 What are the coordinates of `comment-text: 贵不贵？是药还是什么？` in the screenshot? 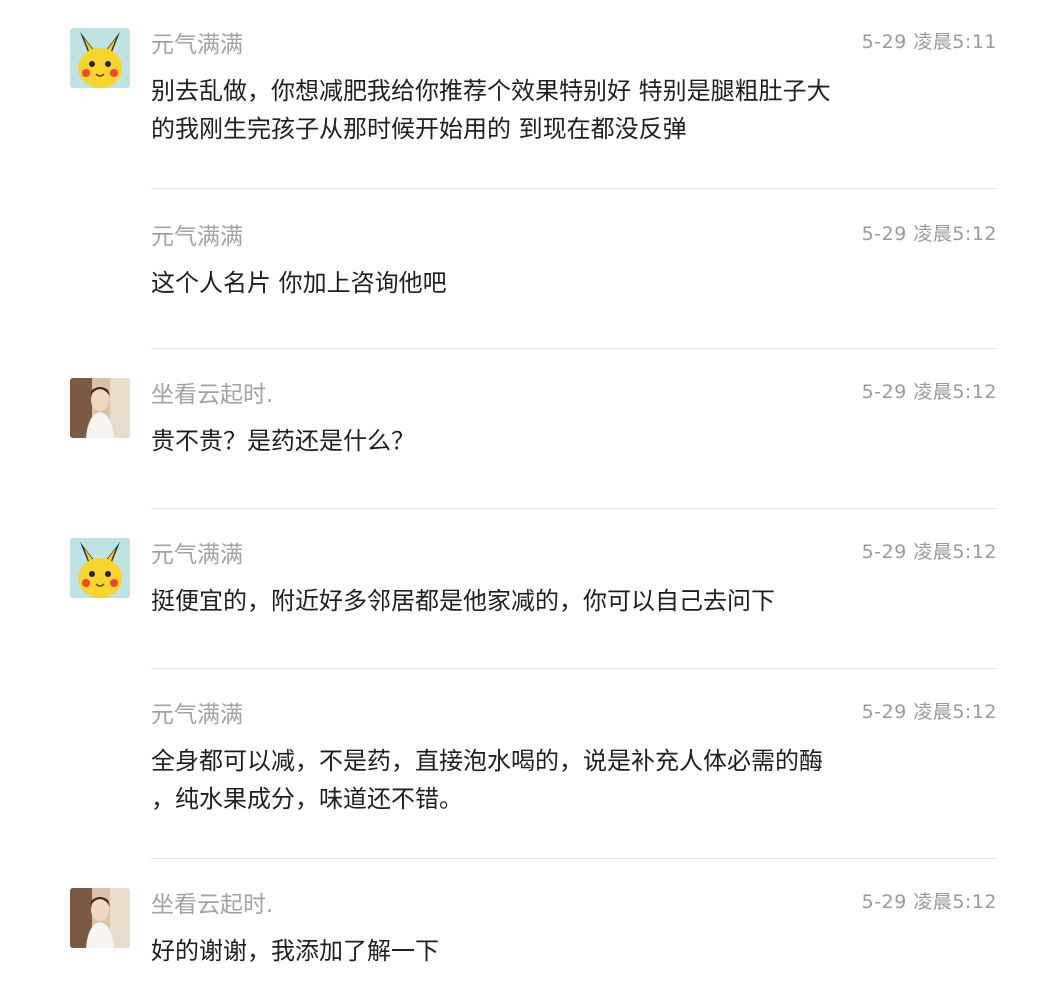 It's located at (283, 441).